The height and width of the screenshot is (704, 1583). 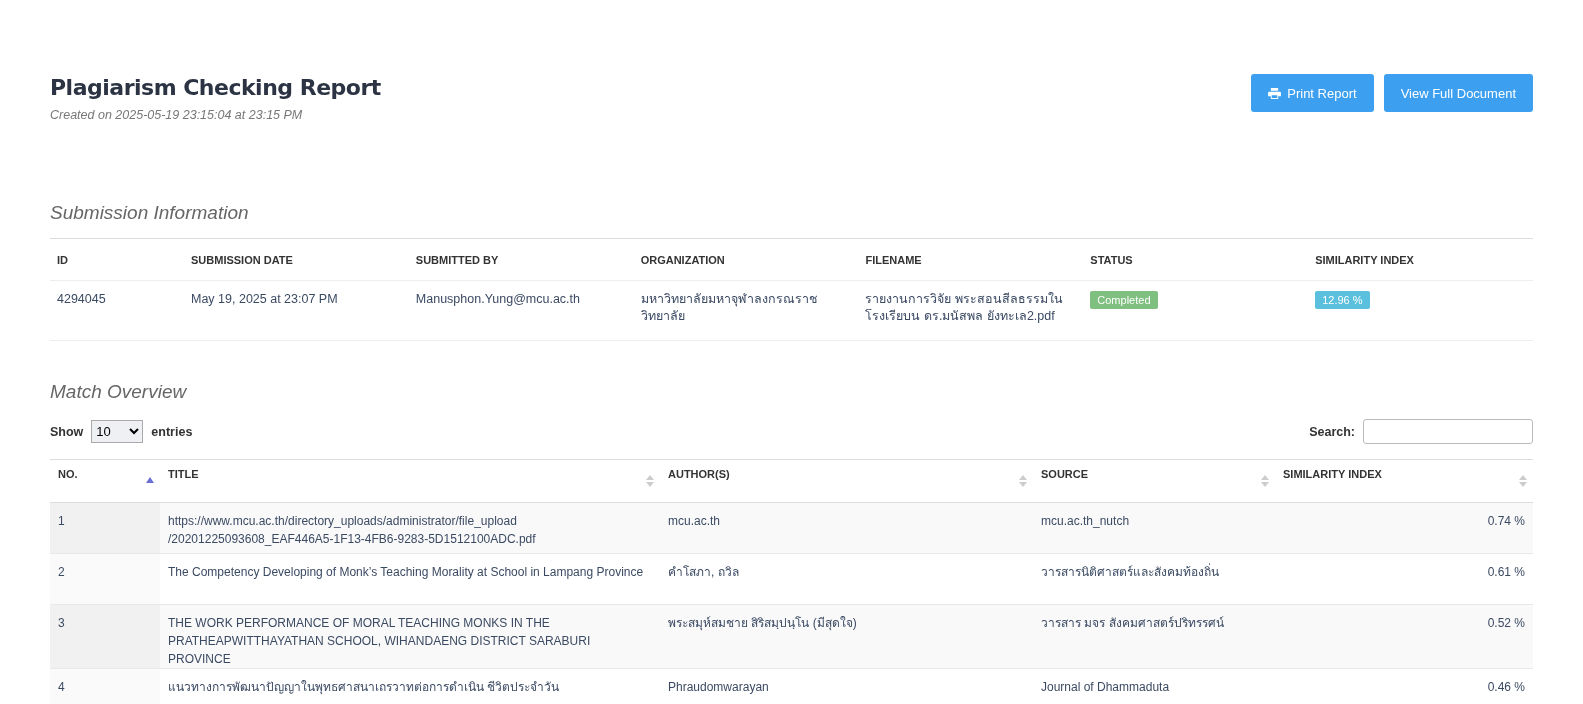 What do you see at coordinates (296, 310) in the screenshot?
I see `table-cell: May 19, 2025 at 23:07 PM` at bounding box center [296, 310].